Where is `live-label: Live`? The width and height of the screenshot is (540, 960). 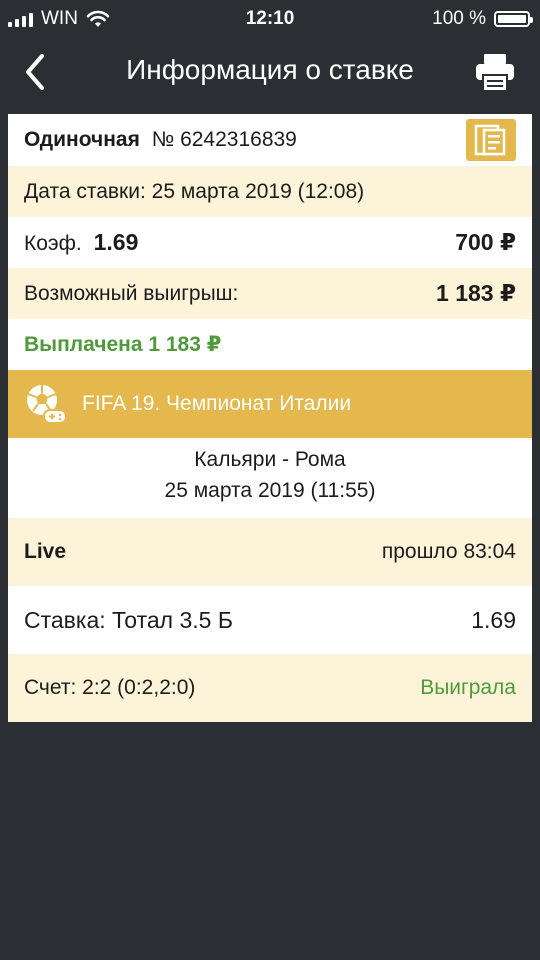
live-label: Live is located at coordinates (45, 551).